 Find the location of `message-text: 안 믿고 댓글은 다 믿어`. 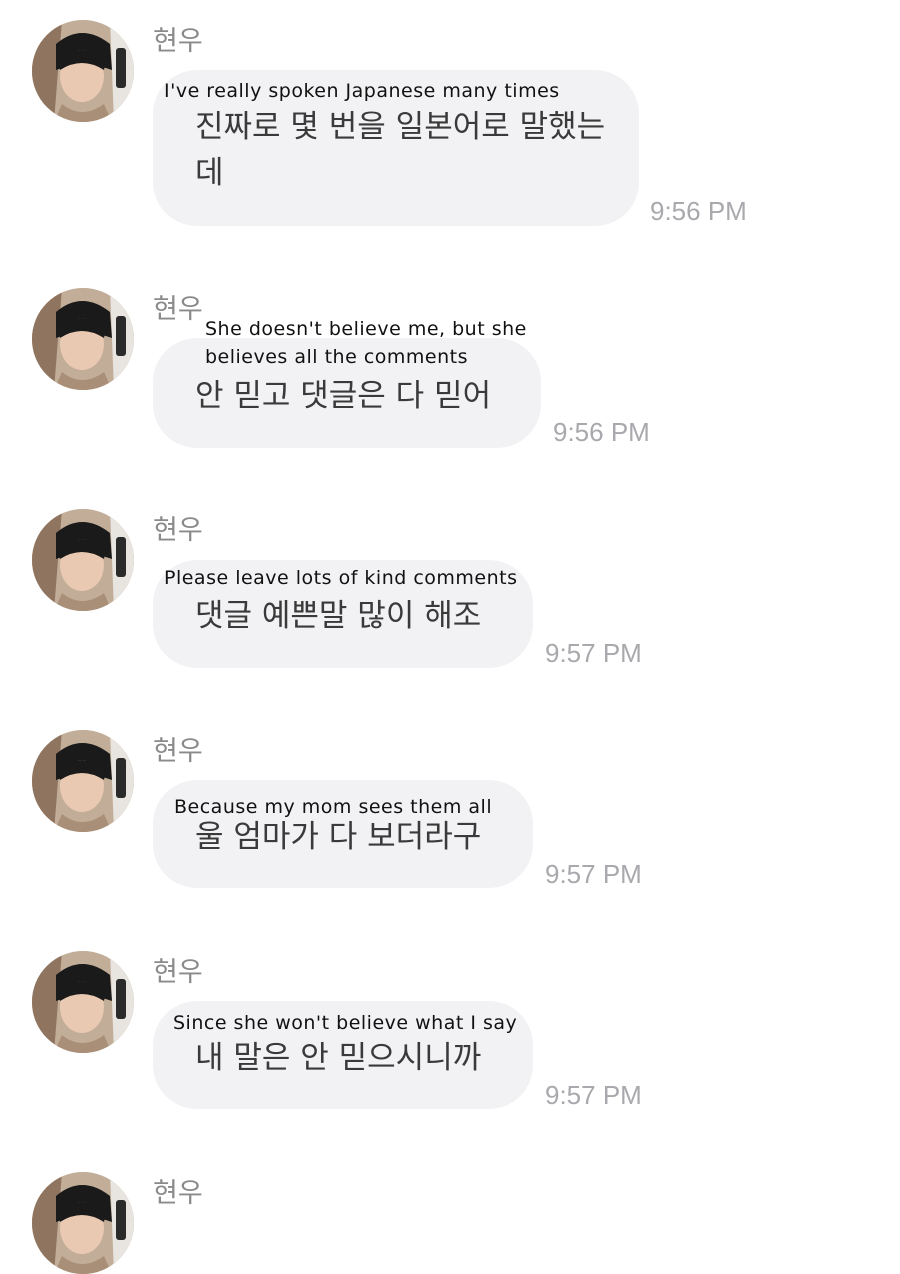

message-text: 안 믿고 댓글은 다 믿어 is located at coordinates (343, 396).